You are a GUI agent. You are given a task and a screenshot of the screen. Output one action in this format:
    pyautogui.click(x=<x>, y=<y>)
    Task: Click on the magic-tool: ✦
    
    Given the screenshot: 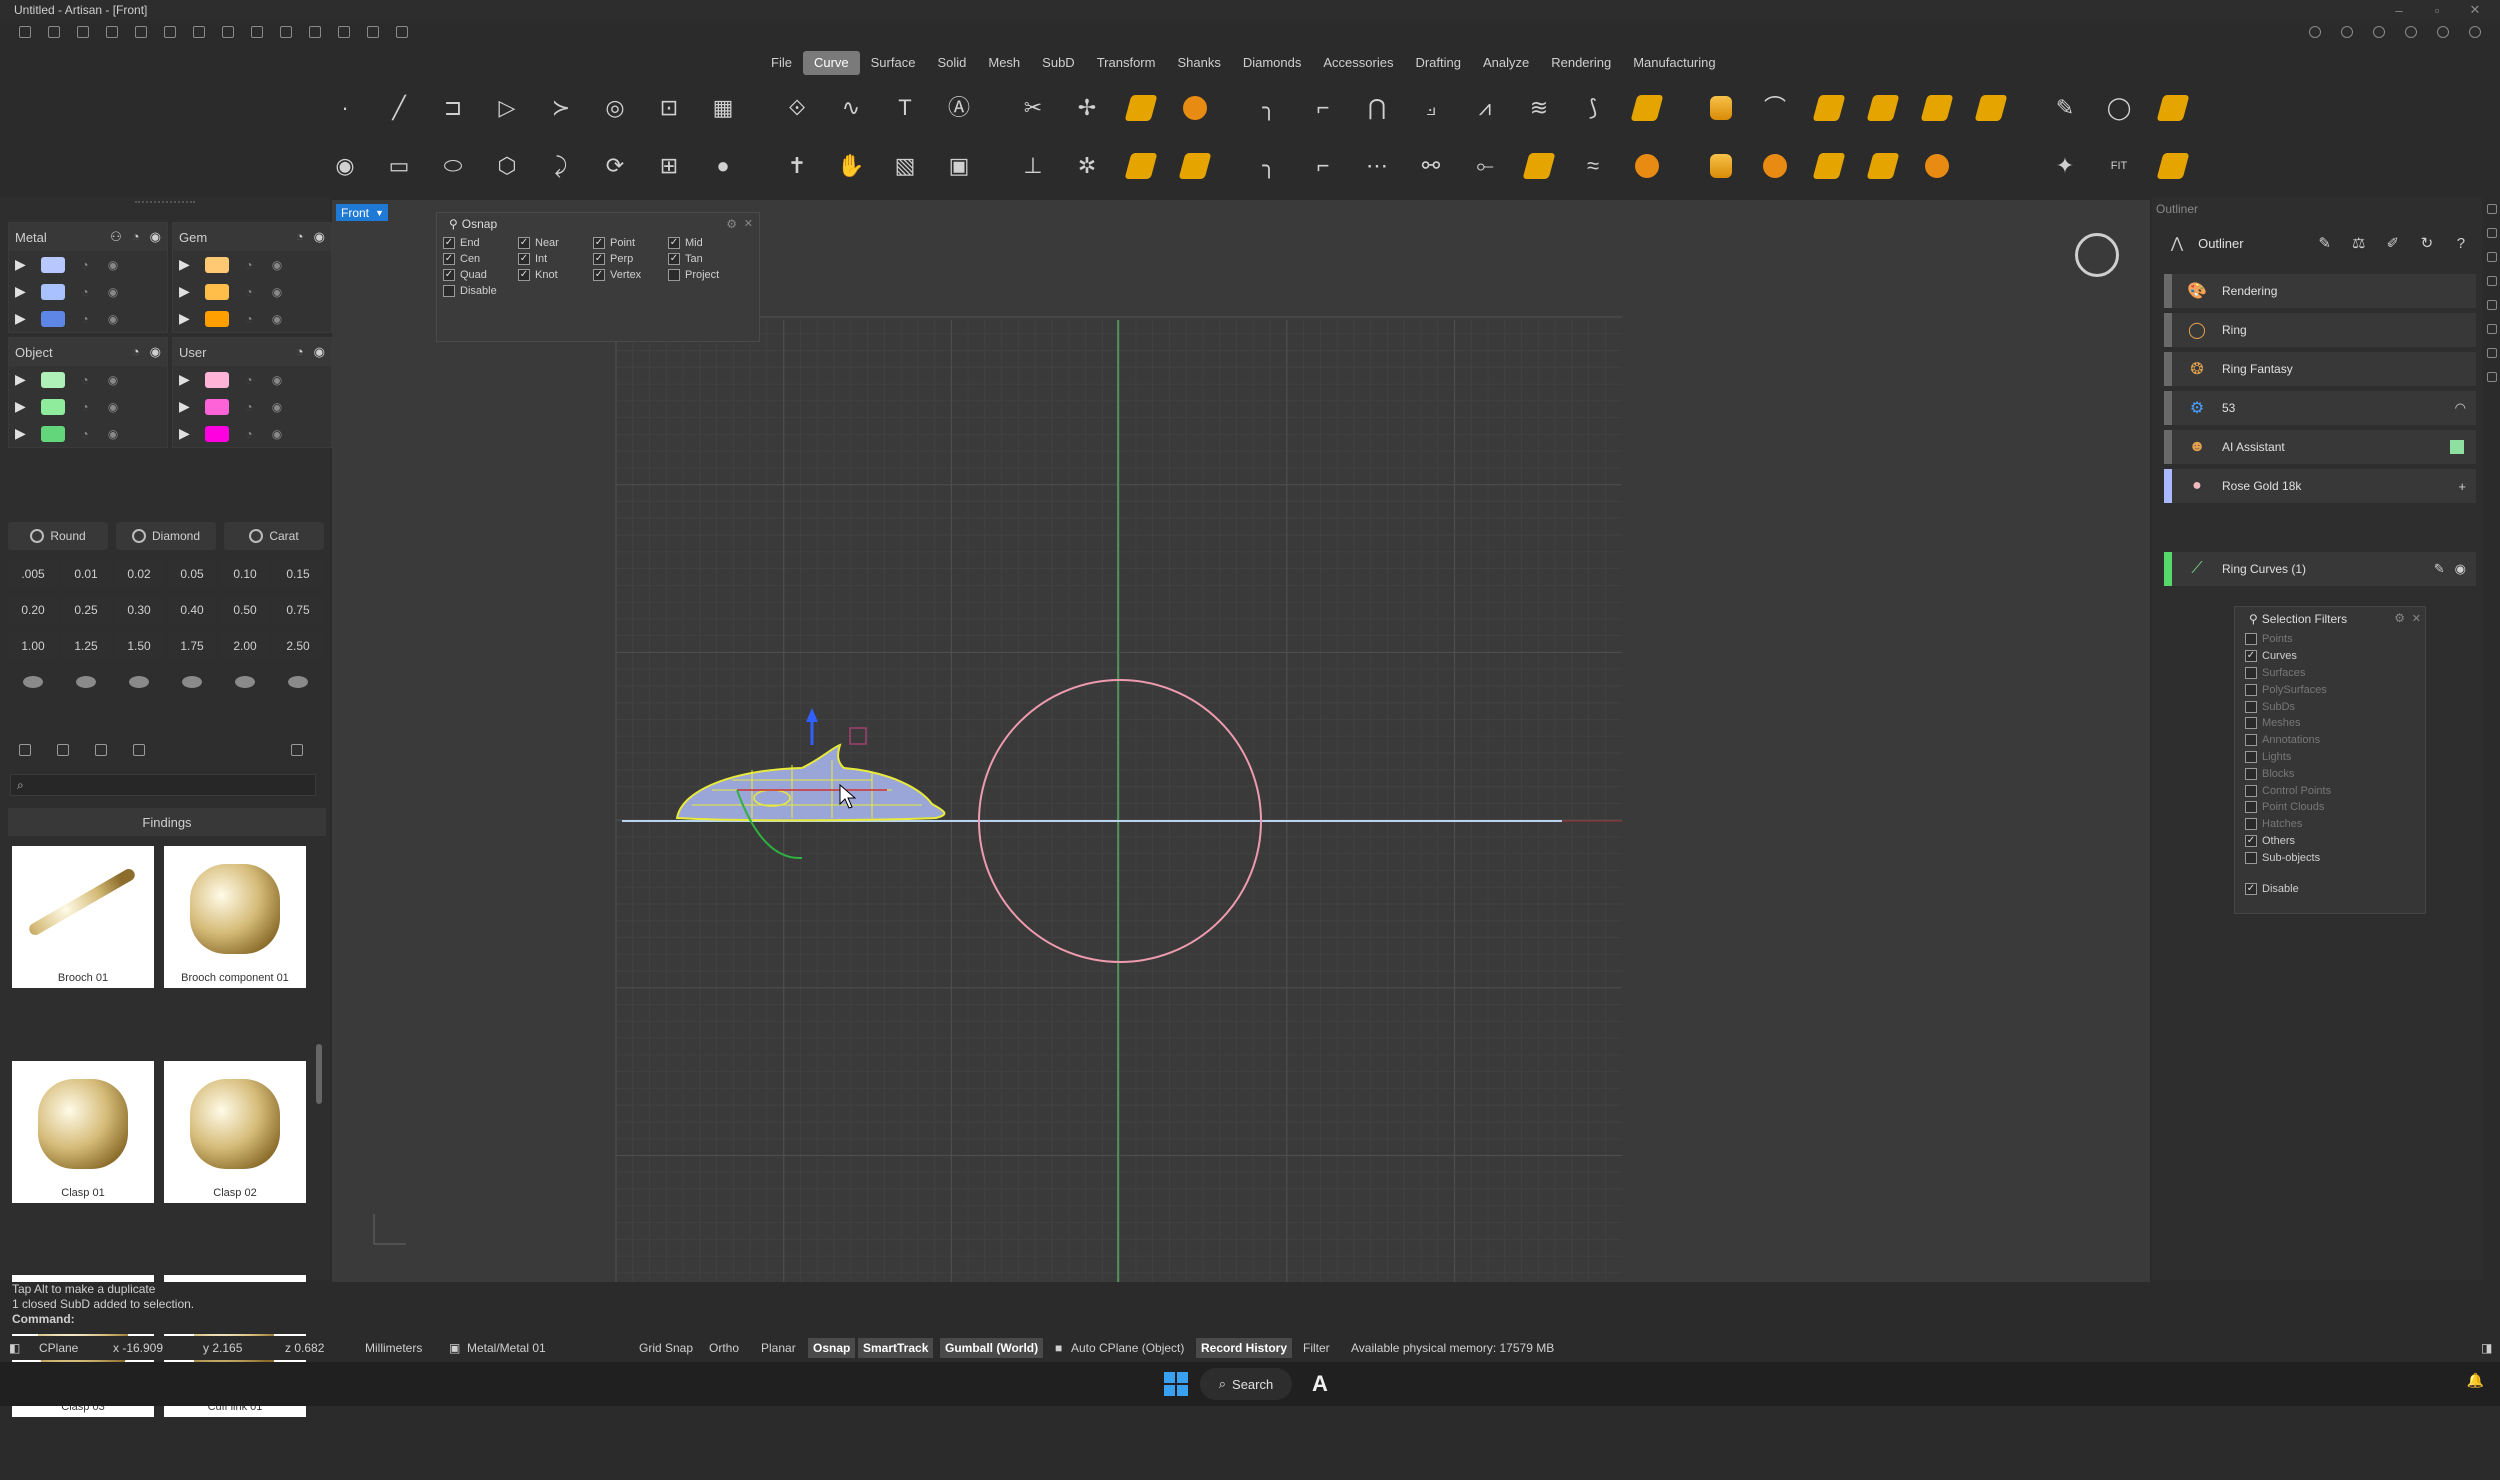 What is the action you would take?
    pyautogui.click(x=2065, y=166)
    